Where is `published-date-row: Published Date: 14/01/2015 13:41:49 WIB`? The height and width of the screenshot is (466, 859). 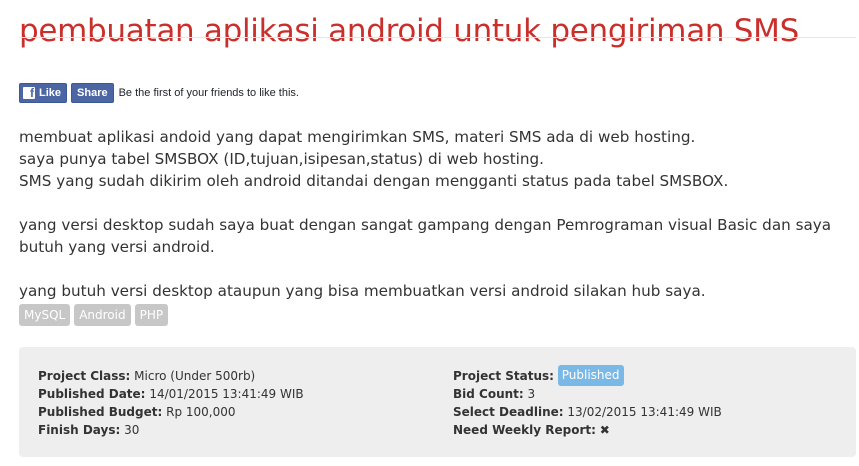 published-date-row: Published Date: 14/01/2015 13:41:49 WIB is located at coordinates (171, 394).